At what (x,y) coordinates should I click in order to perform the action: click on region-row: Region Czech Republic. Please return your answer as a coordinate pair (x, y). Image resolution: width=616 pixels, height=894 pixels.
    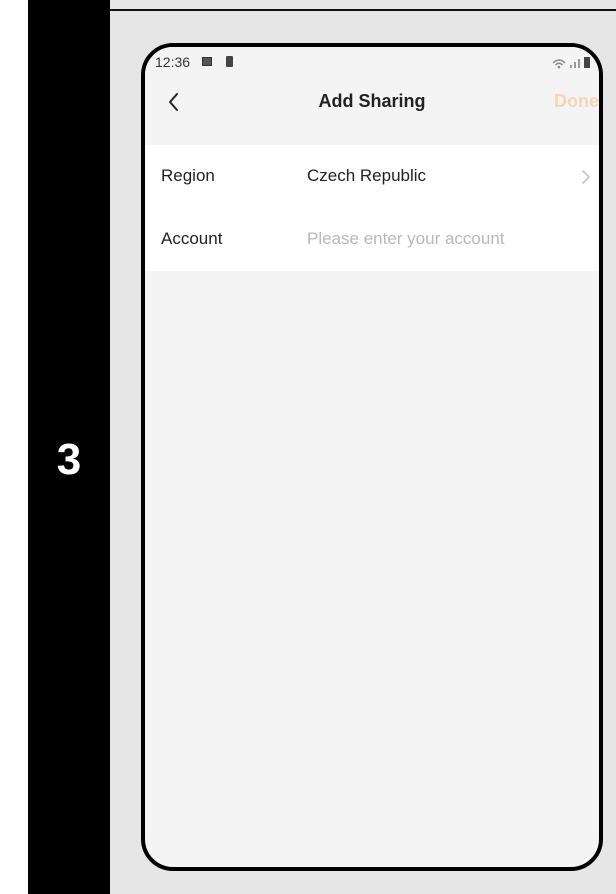
    Looking at the image, I should click on (372, 176).